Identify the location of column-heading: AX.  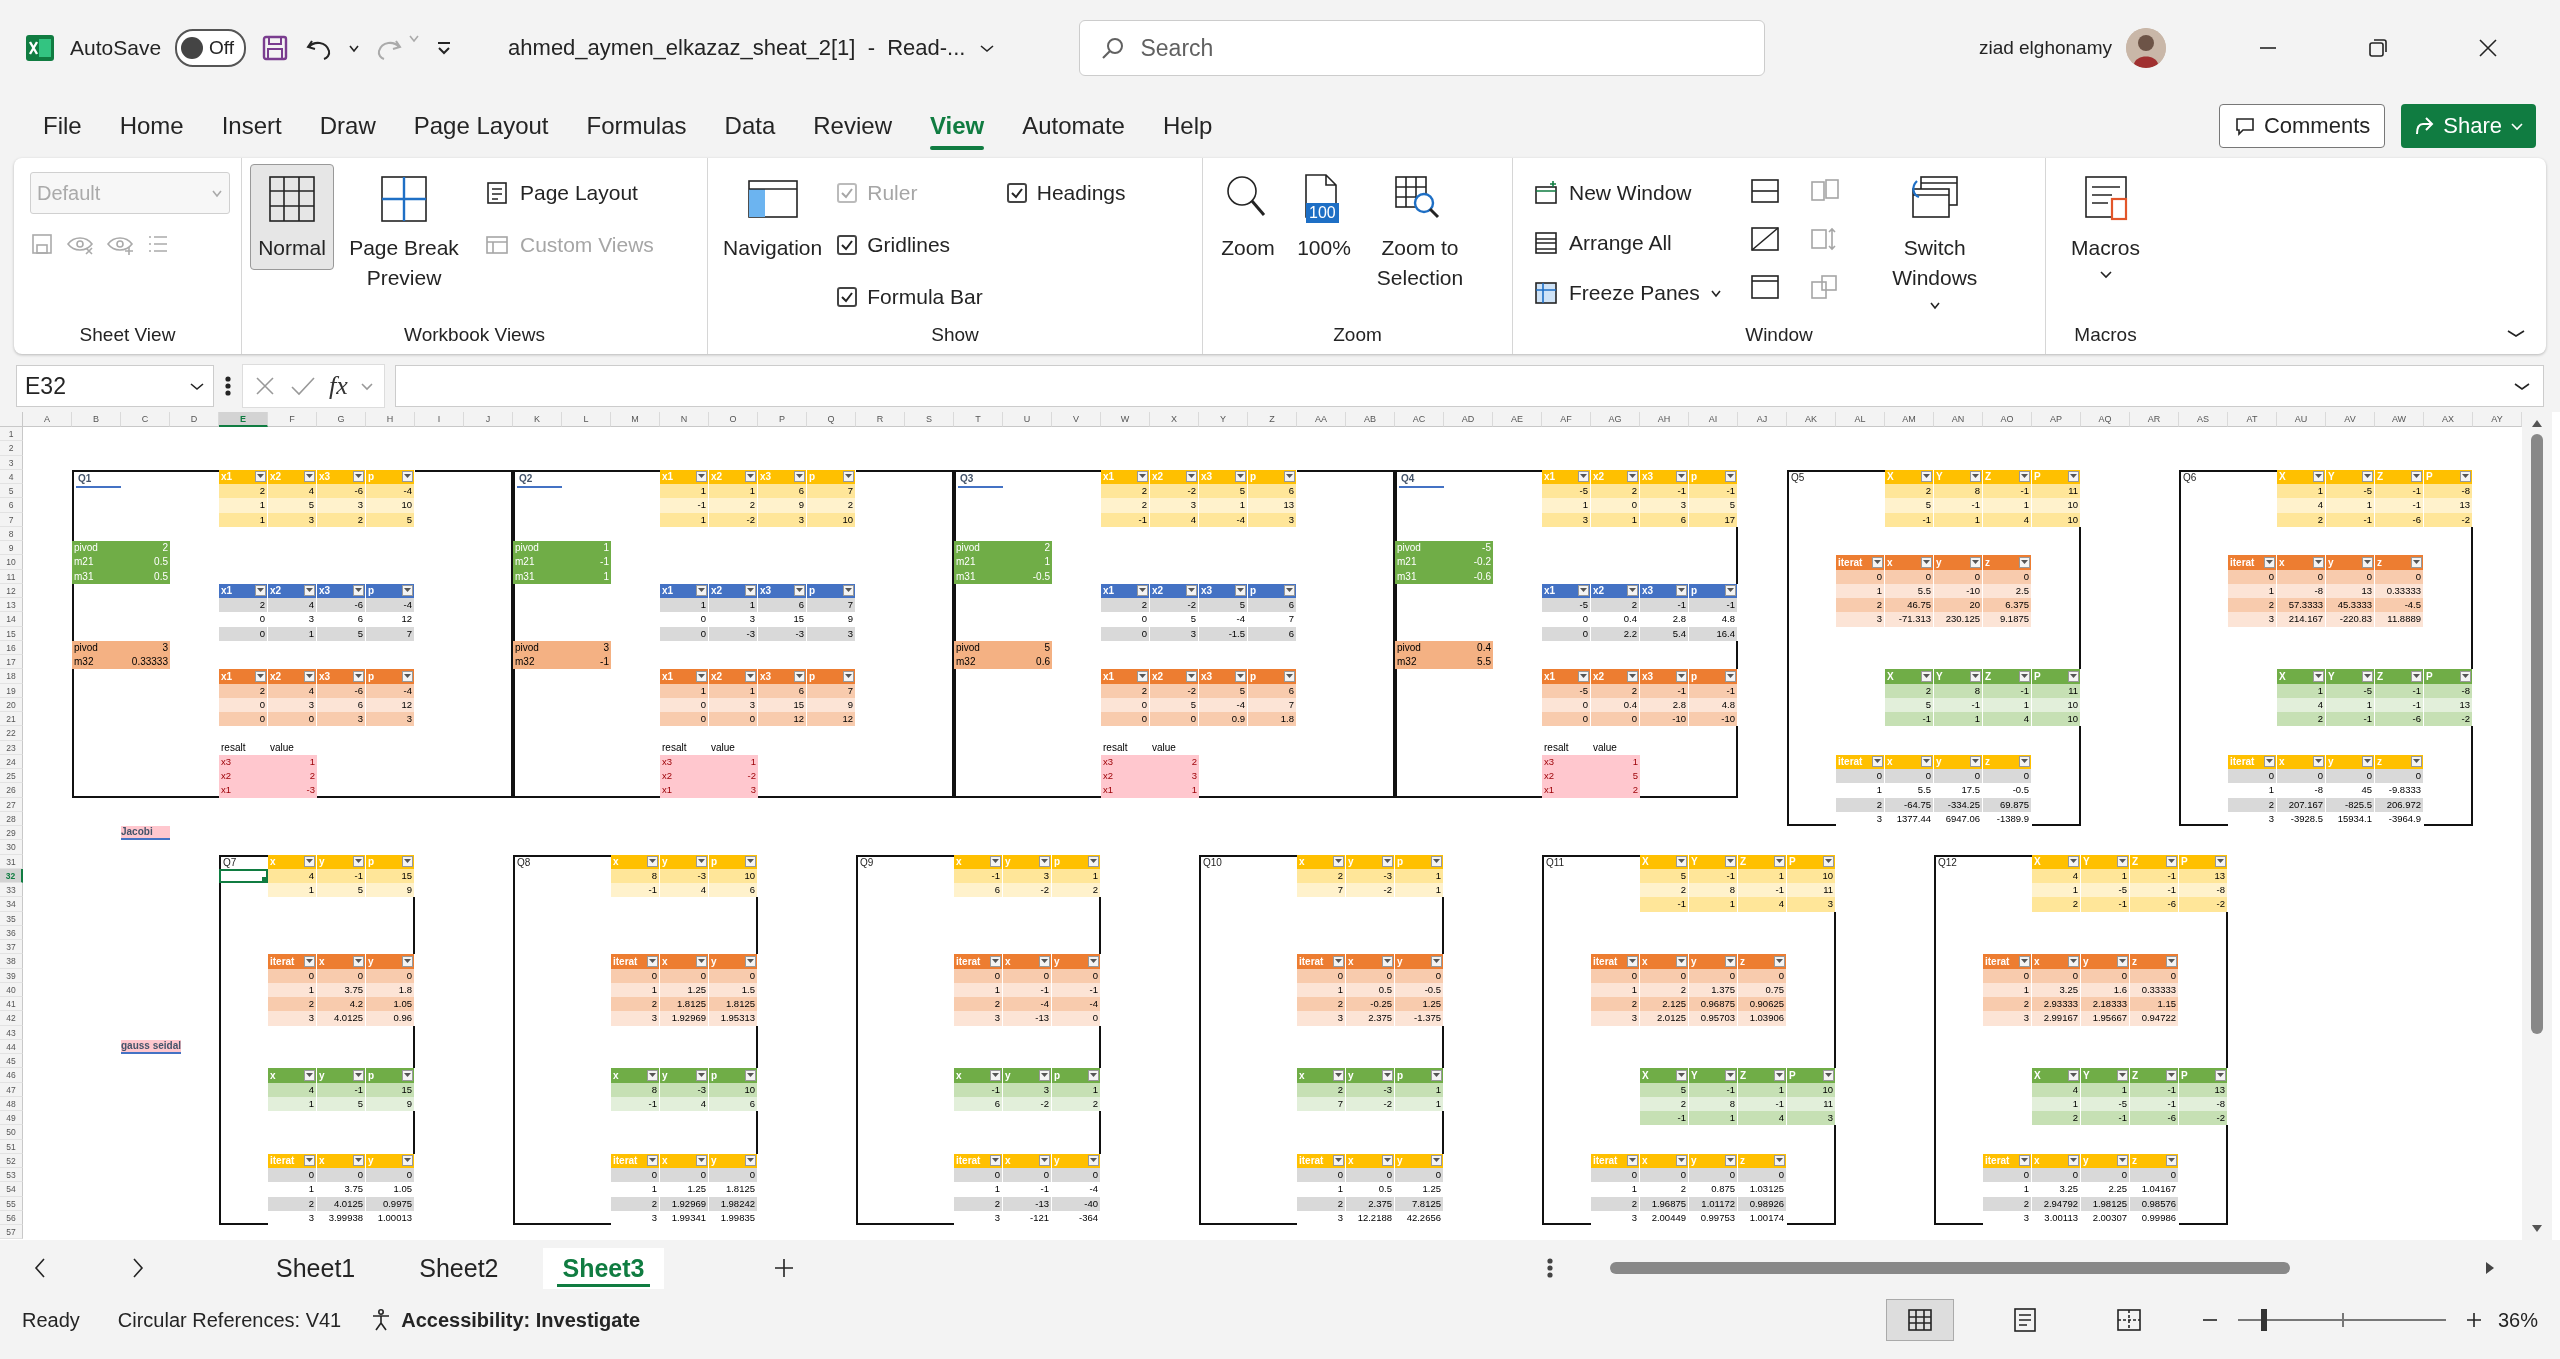
(2448, 419).